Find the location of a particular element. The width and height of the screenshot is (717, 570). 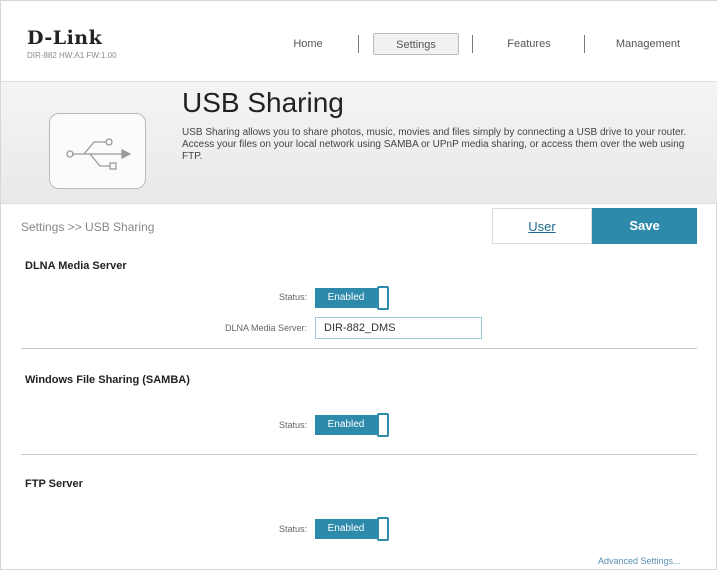

dlna-section-title: DLNA Media Server is located at coordinates (76, 266).